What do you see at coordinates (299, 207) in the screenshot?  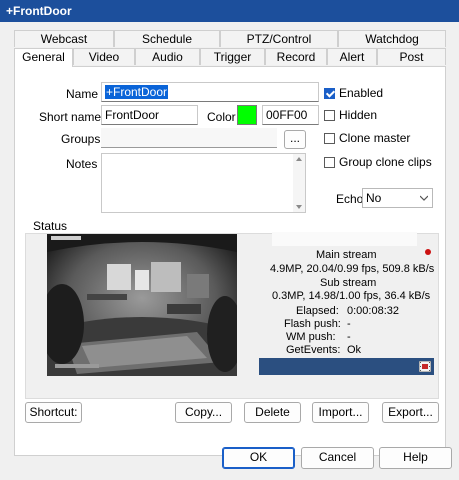 I see `scroll-down-icon` at bounding box center [299, 207].